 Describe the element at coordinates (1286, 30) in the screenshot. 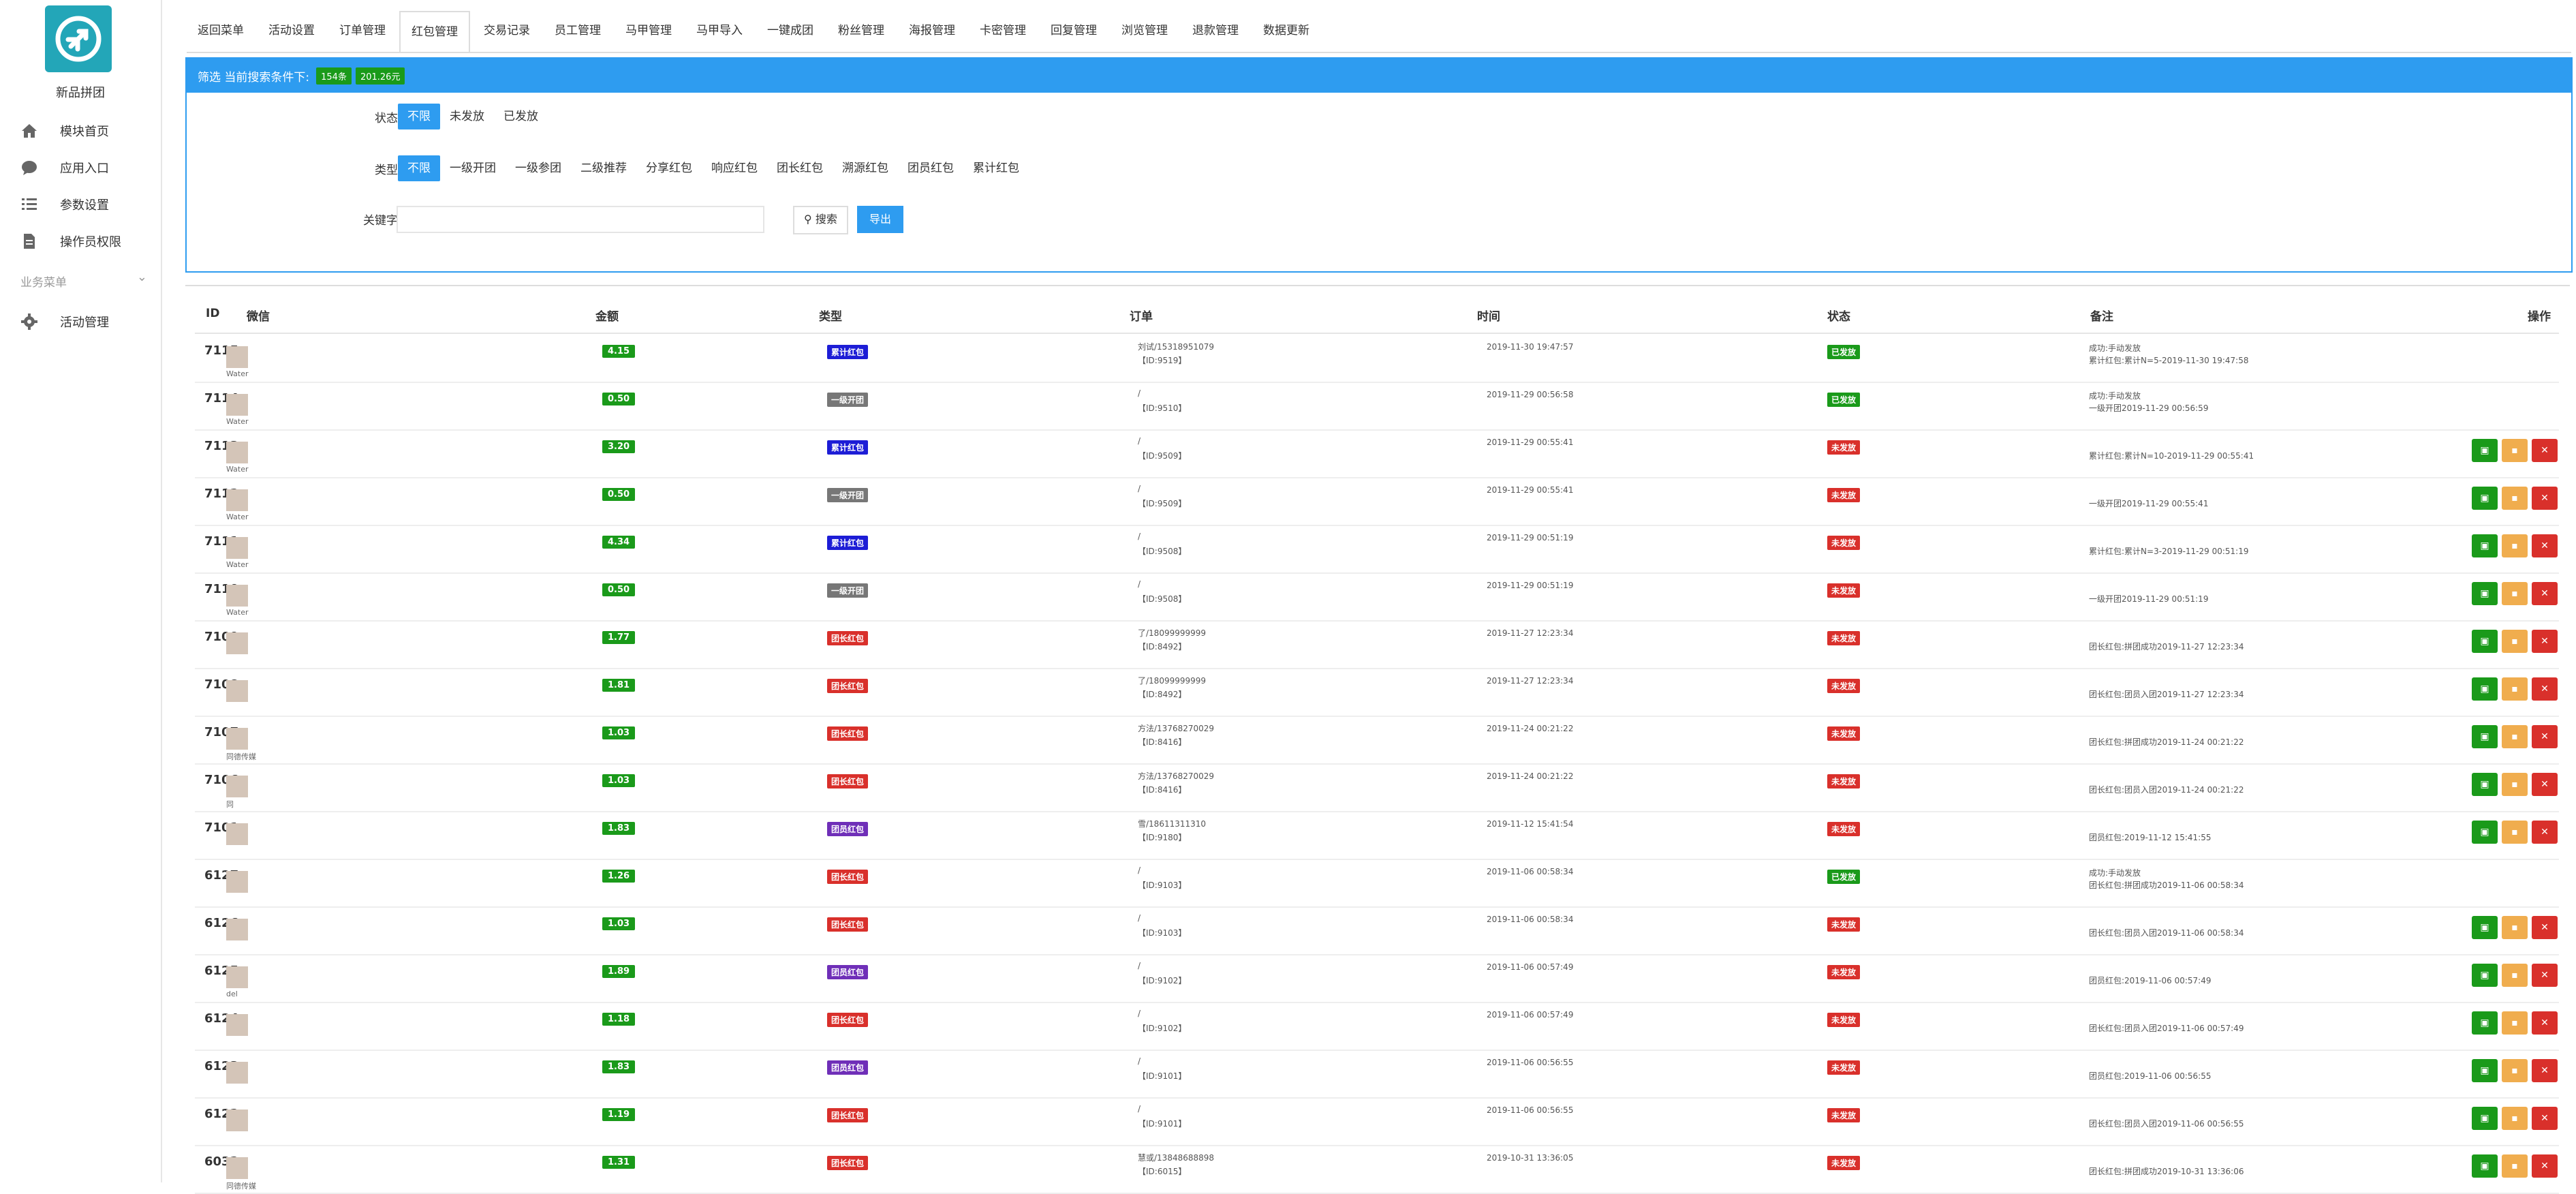

I see `tab-item: 数据更新` at that location.